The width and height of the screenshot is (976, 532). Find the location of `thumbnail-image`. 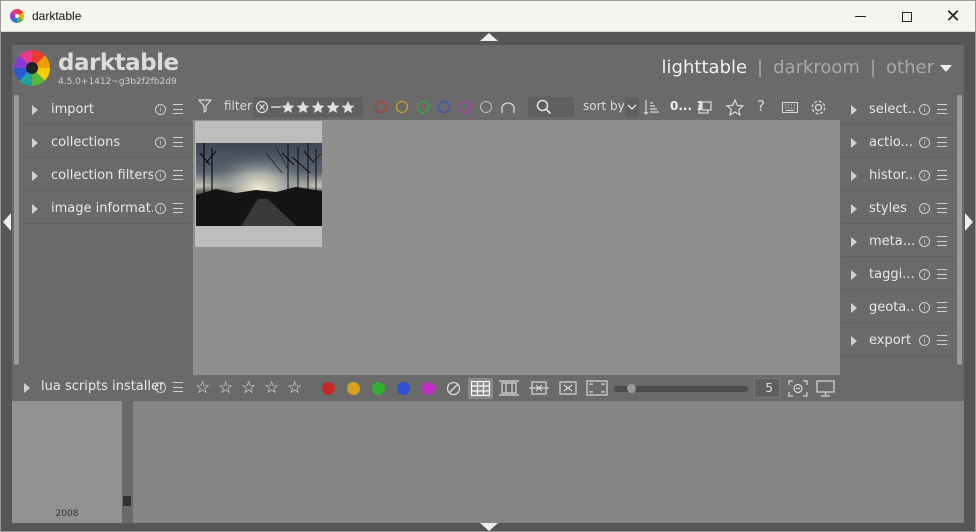

thumbnail-image is located at coordinates (259, 184).